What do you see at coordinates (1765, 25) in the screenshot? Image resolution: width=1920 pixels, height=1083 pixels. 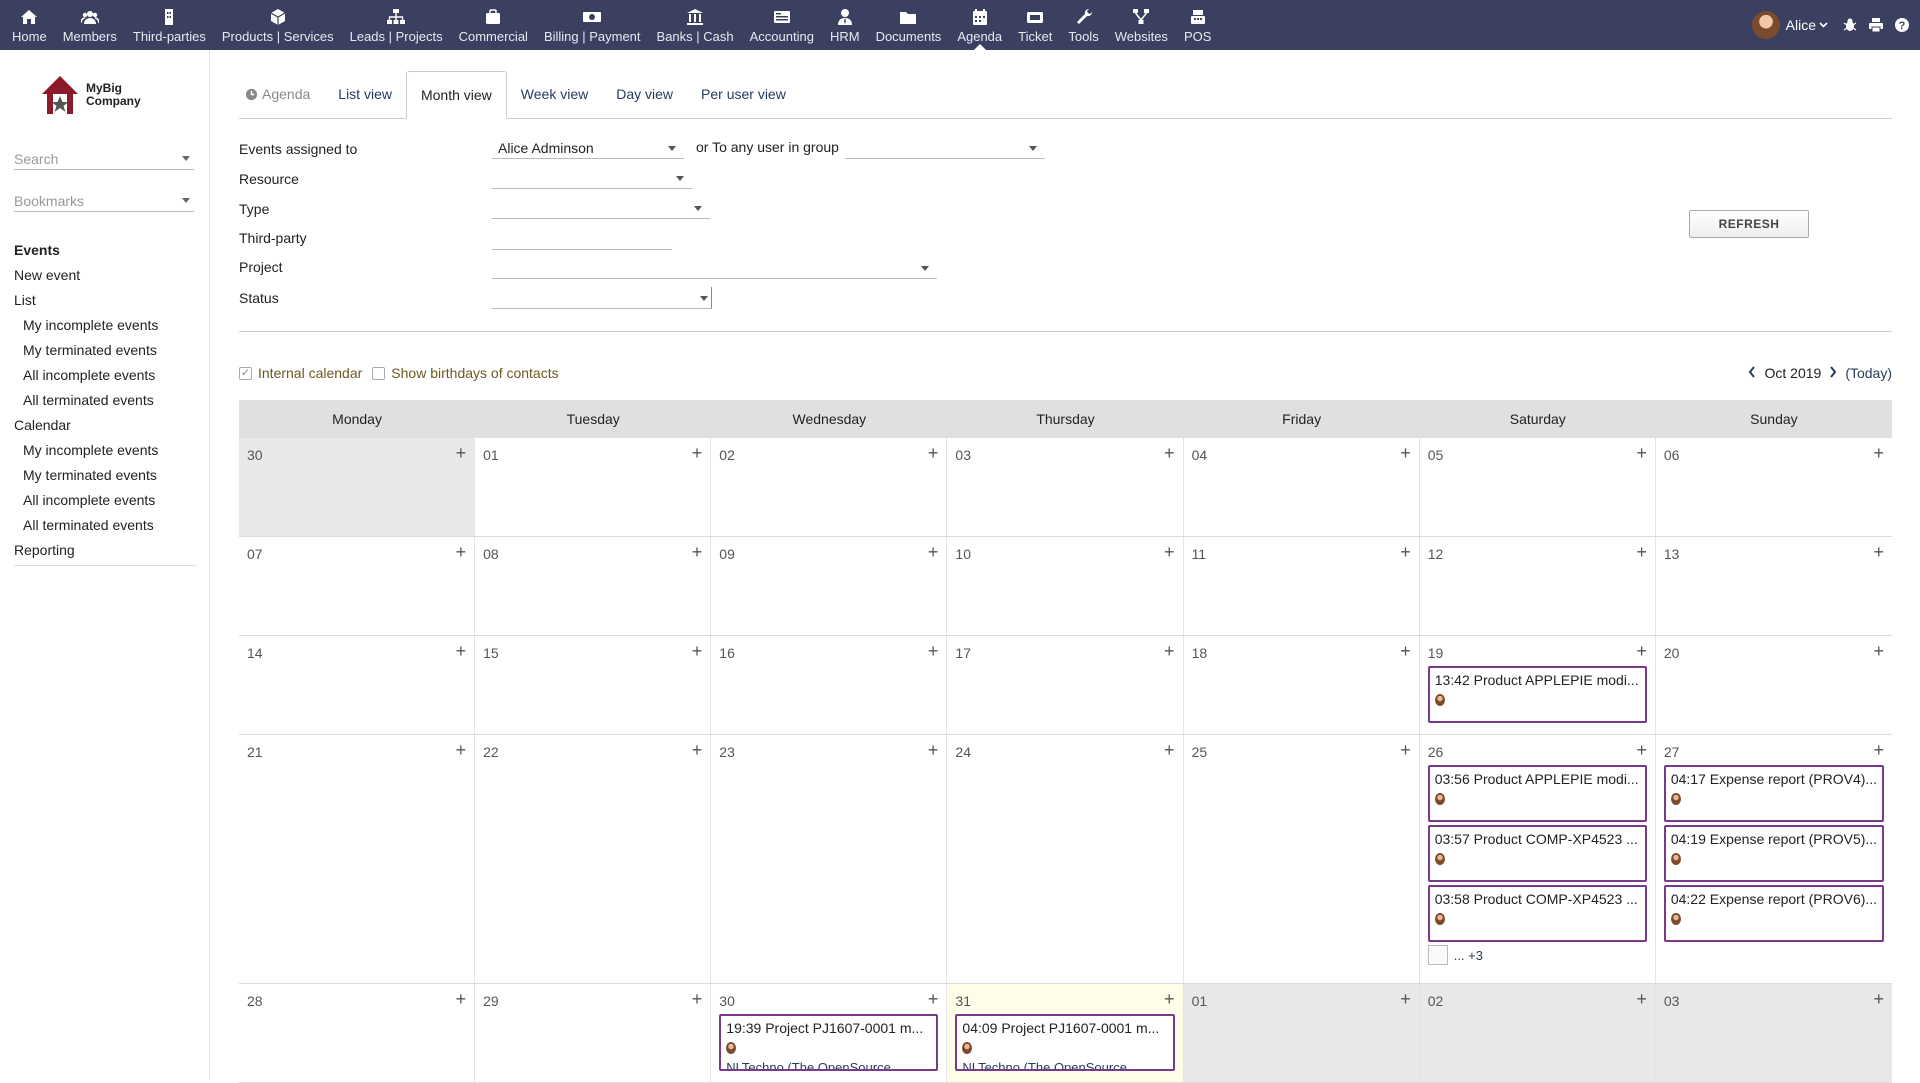 I see `user-avatar` at bounding box center [1765, 25].